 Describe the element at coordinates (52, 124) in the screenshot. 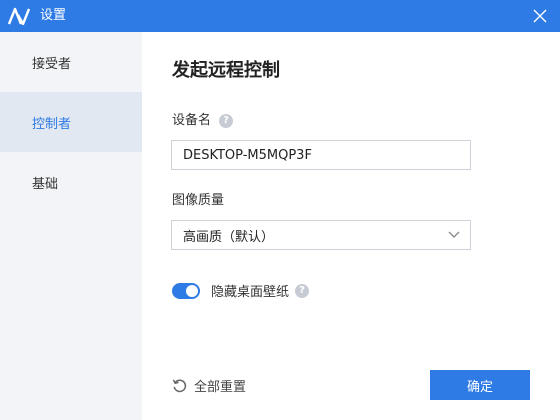

I see `sidebar-item-label: 控制者` at that location.